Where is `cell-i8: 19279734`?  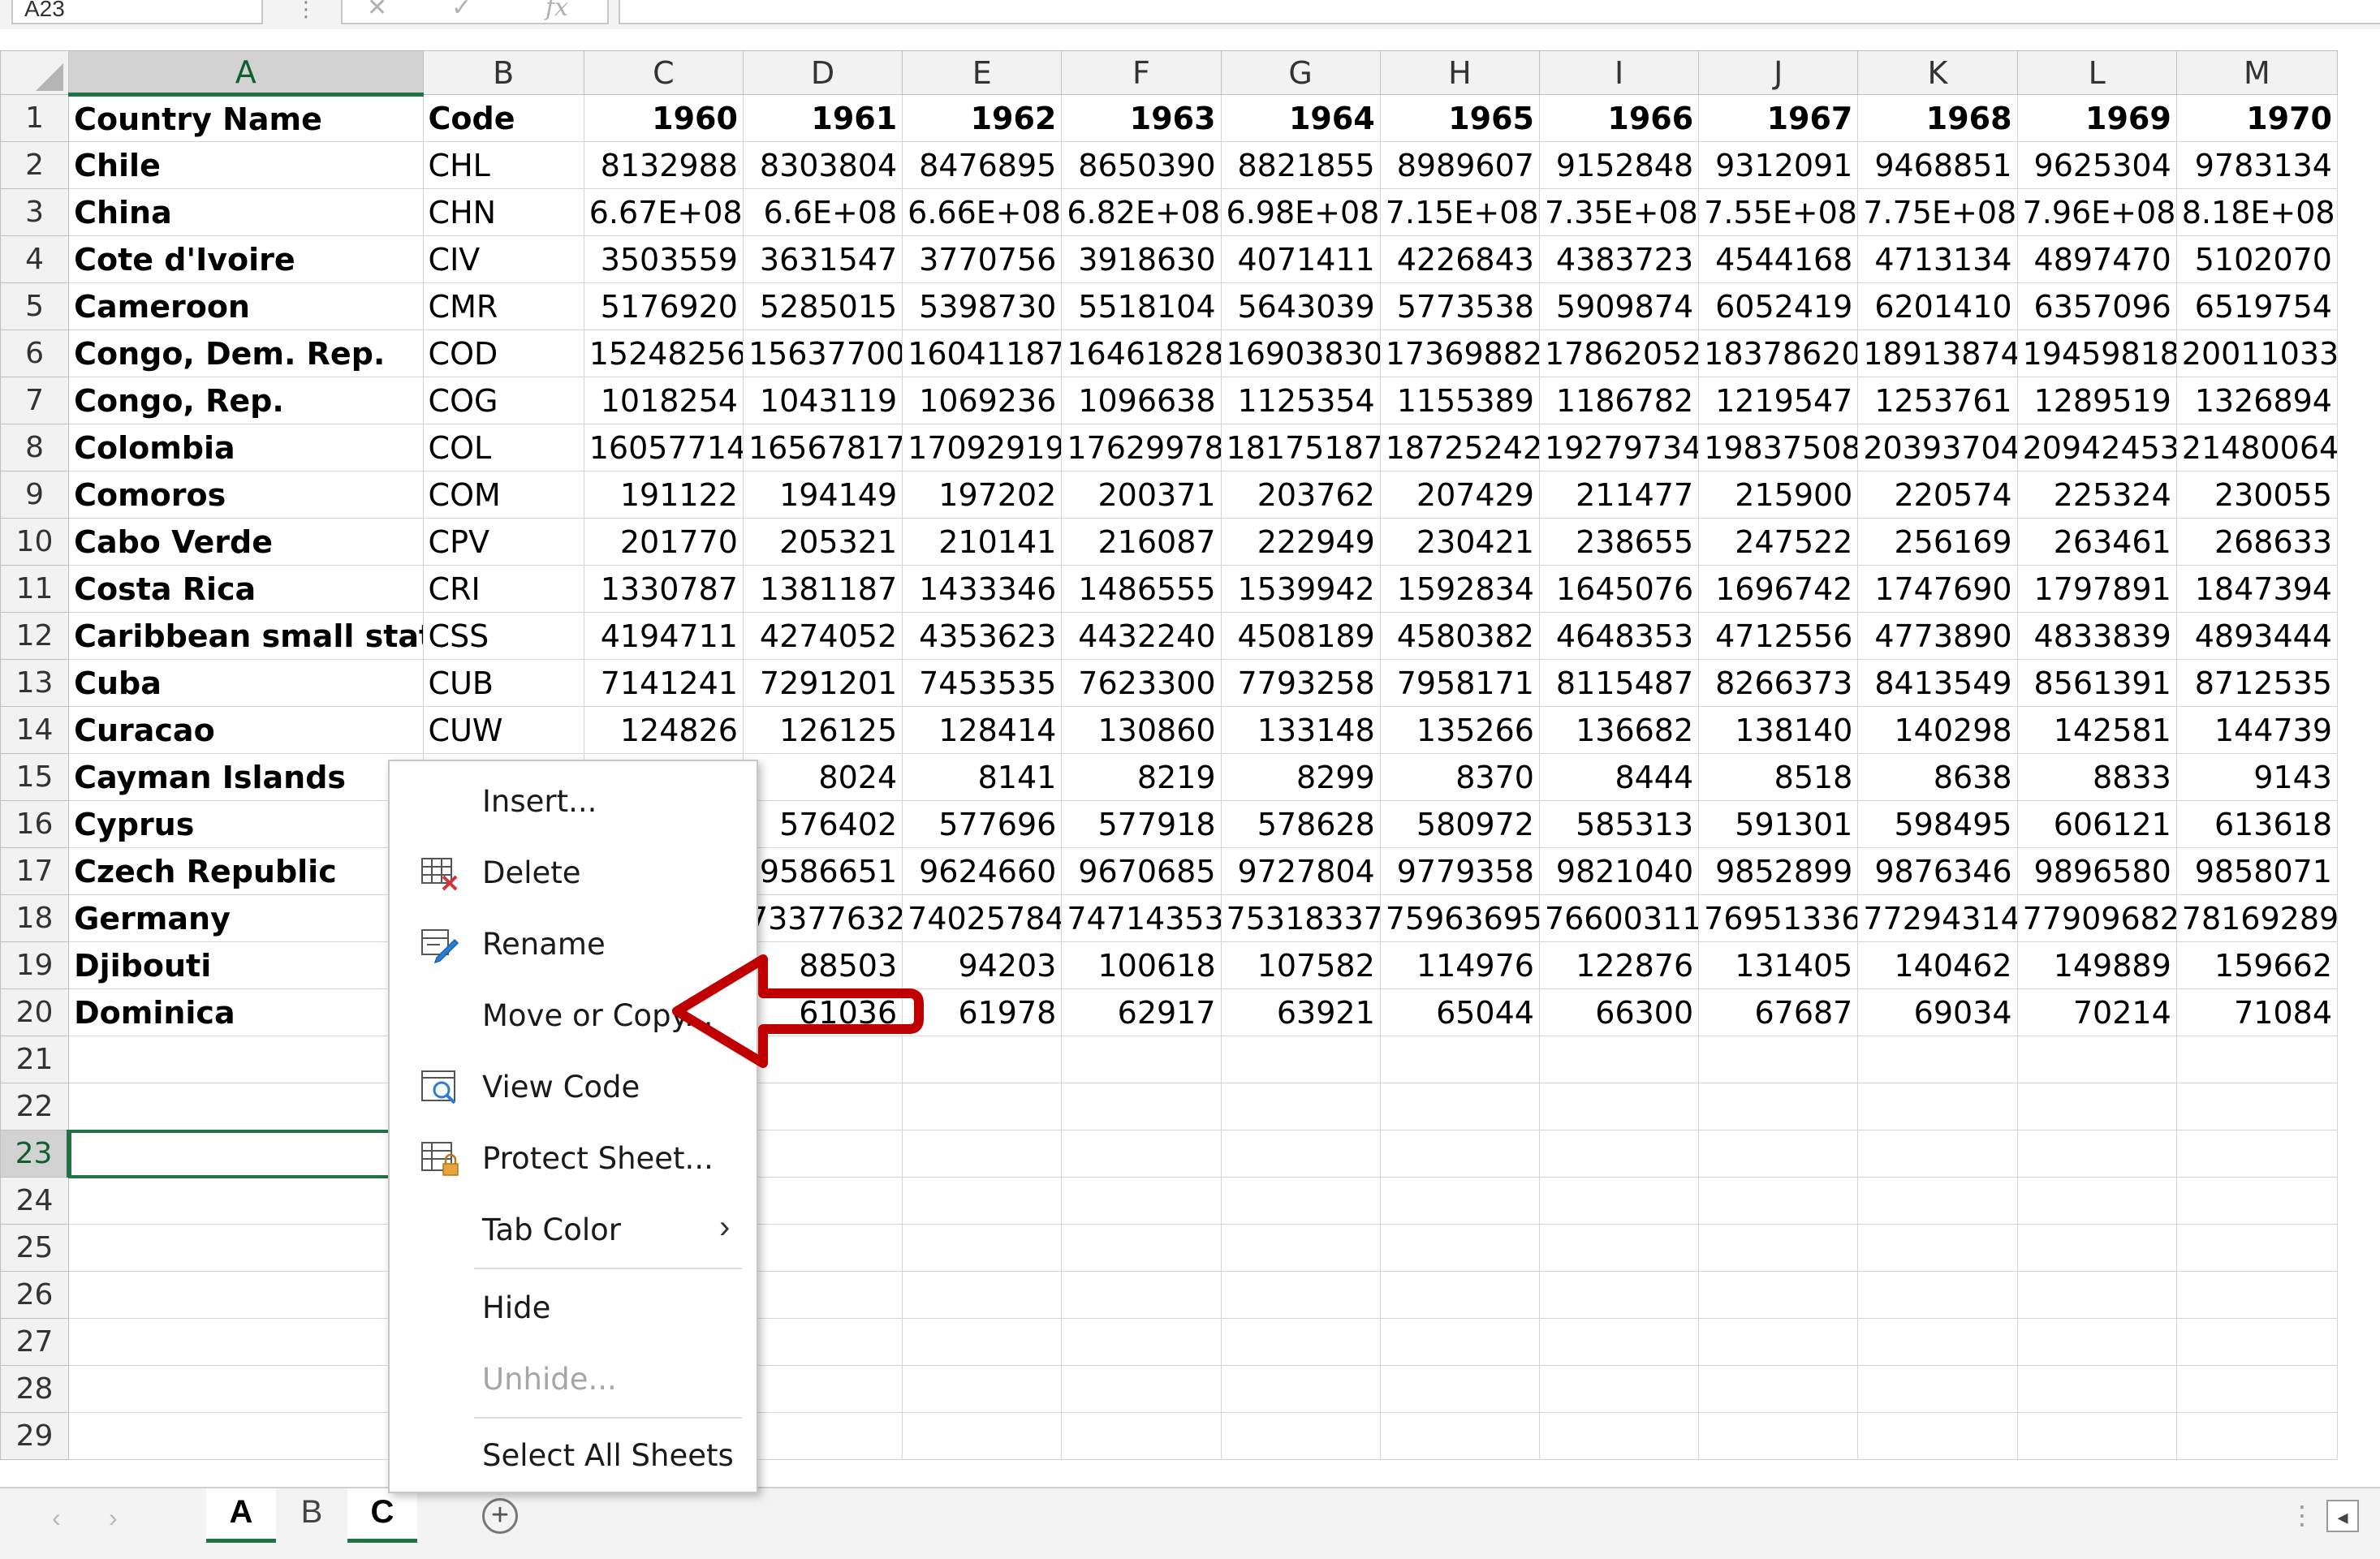
cell-i8: 19279734 is located at coordinates (1619, 448).